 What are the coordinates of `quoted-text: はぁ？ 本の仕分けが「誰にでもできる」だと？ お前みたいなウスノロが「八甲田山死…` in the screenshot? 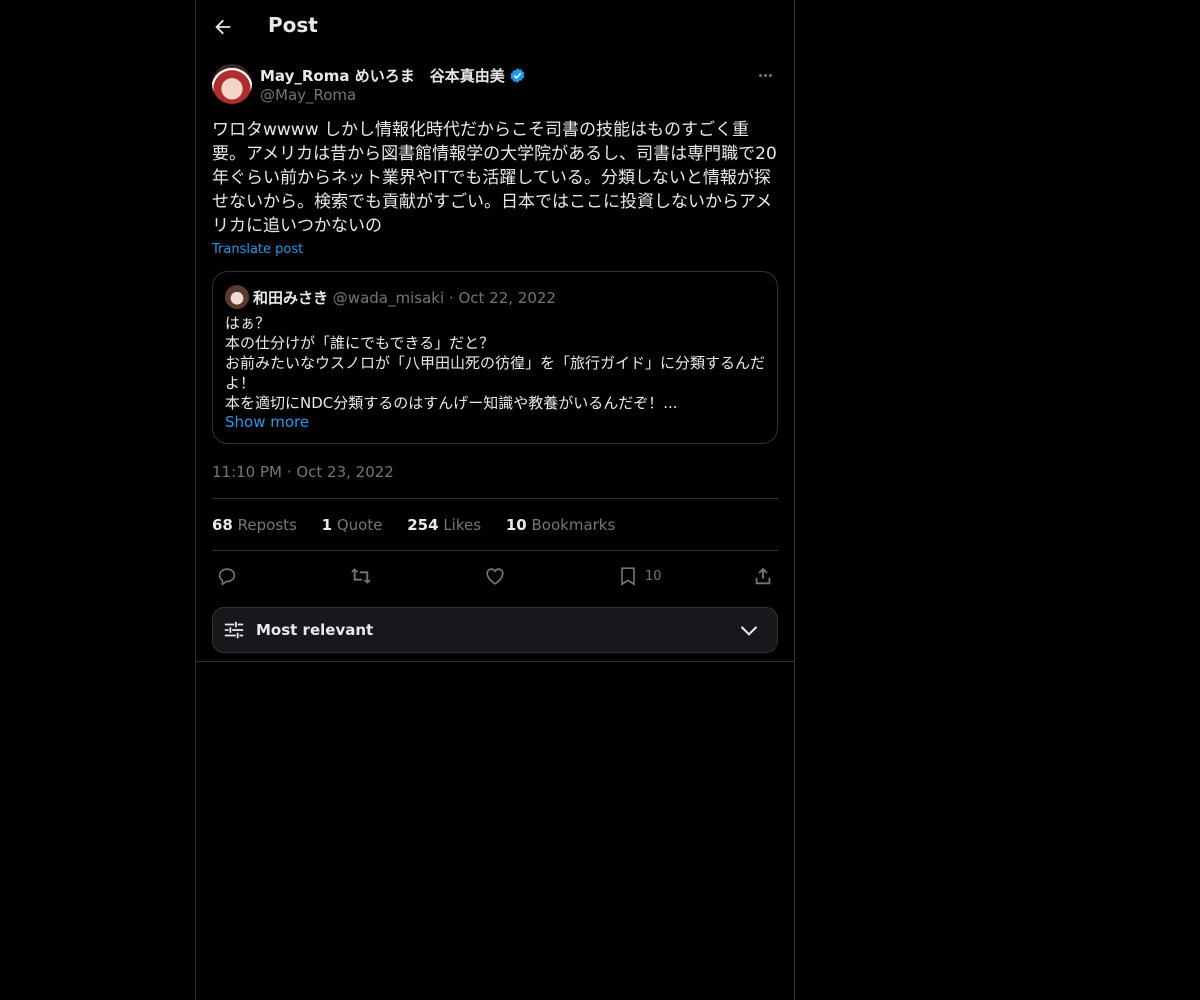 It's located at (495, 363).